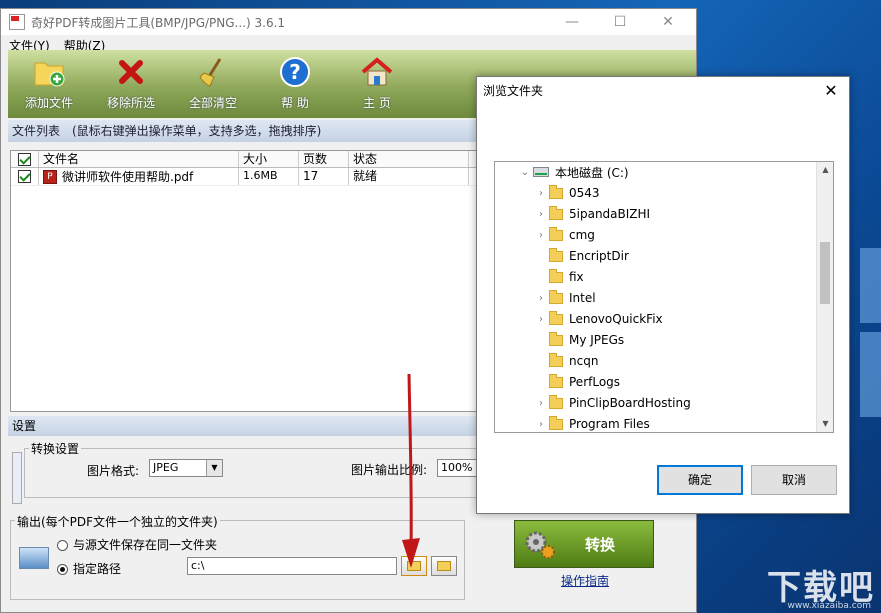 The width and height of the screenshot is (881, 613). I want to click on clear-all-button: 全部清空, so click(213, 84).